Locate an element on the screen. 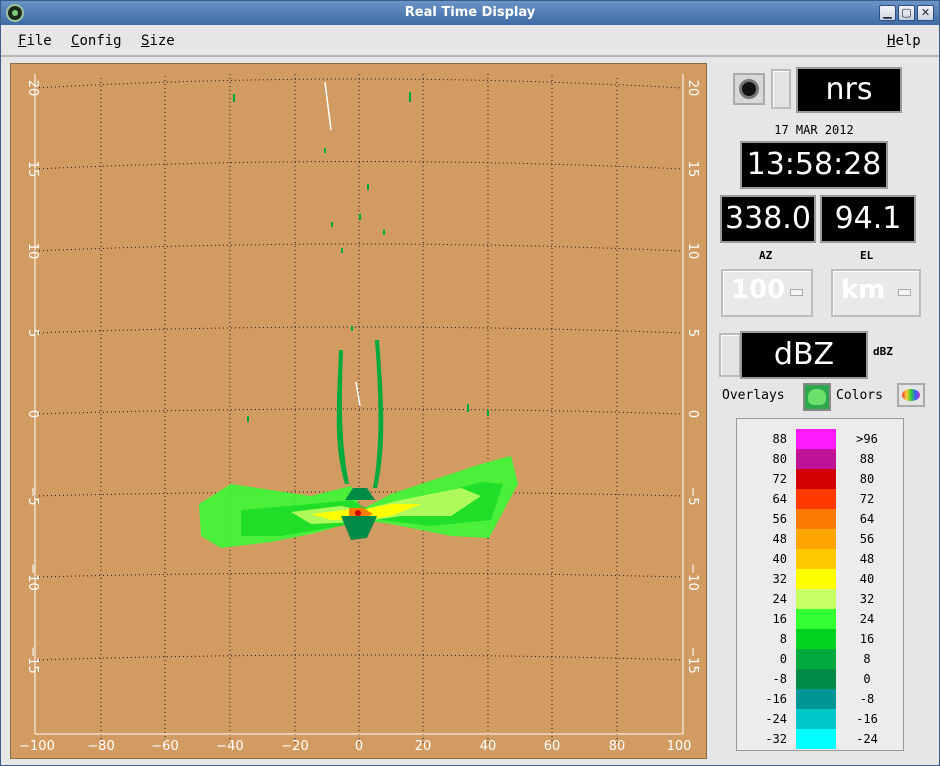 Image resolution: width=940 pixels, height=766 pixels. y-axis-labels-left: 20 15 10 5 0 −5 −10 −15 is located at coordinates (32, 377).